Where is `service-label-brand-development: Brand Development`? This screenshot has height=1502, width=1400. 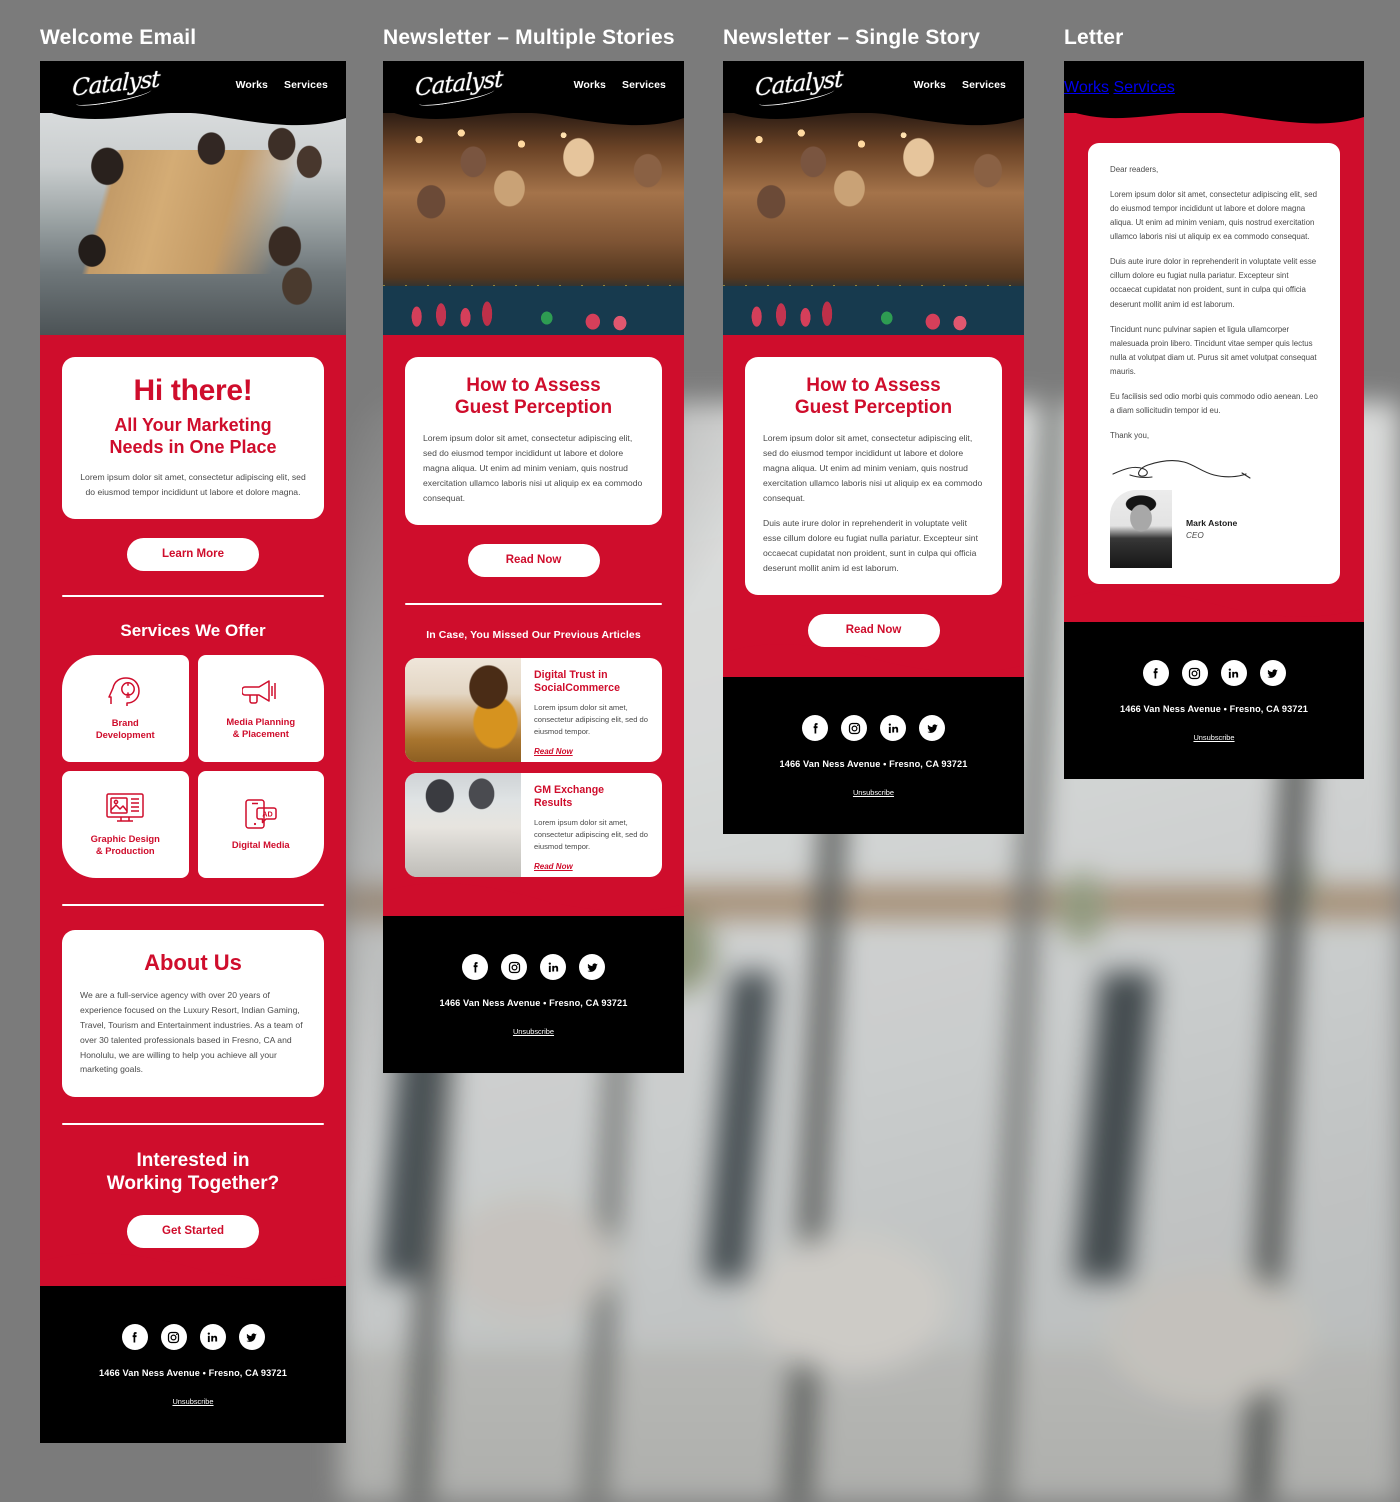 service-label-brand-development: Brand Development is located at coordinates (125, 729).